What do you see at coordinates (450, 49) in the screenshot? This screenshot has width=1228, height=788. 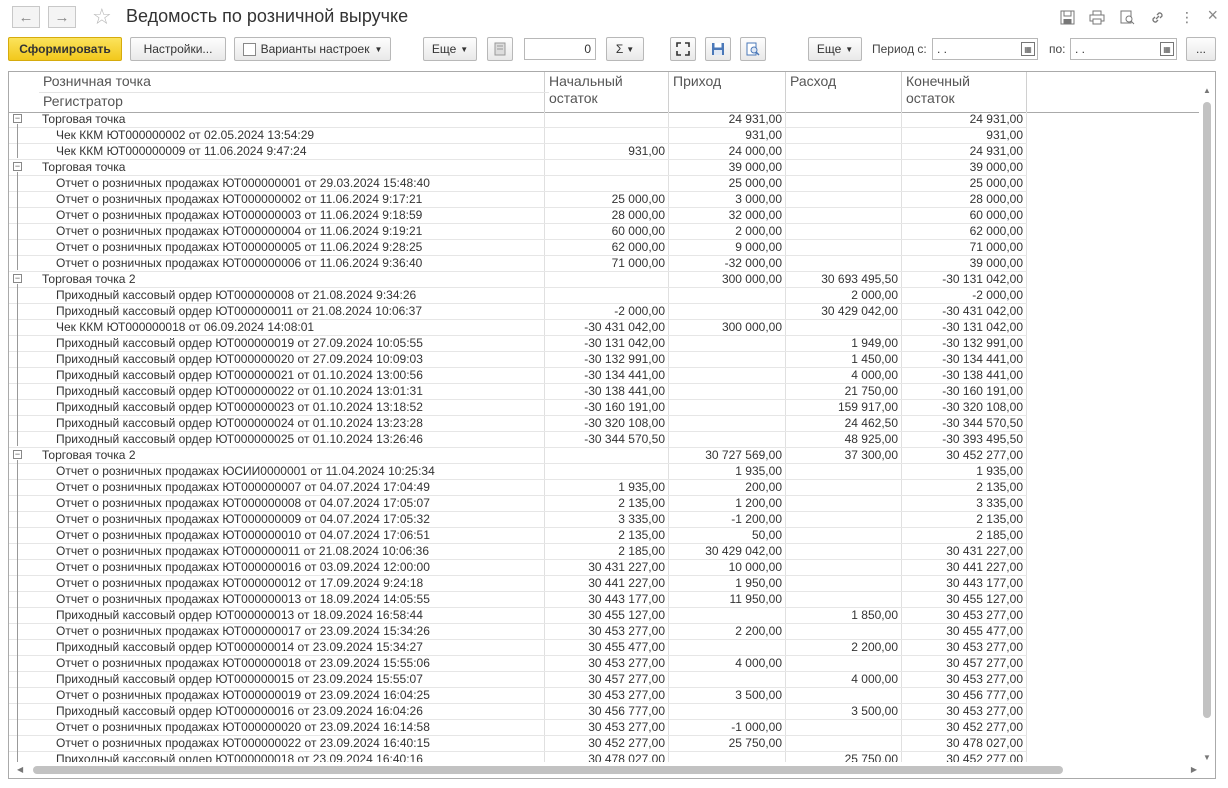 I see `more-button-1: Еще ▼` at bounding box center [450, 49].